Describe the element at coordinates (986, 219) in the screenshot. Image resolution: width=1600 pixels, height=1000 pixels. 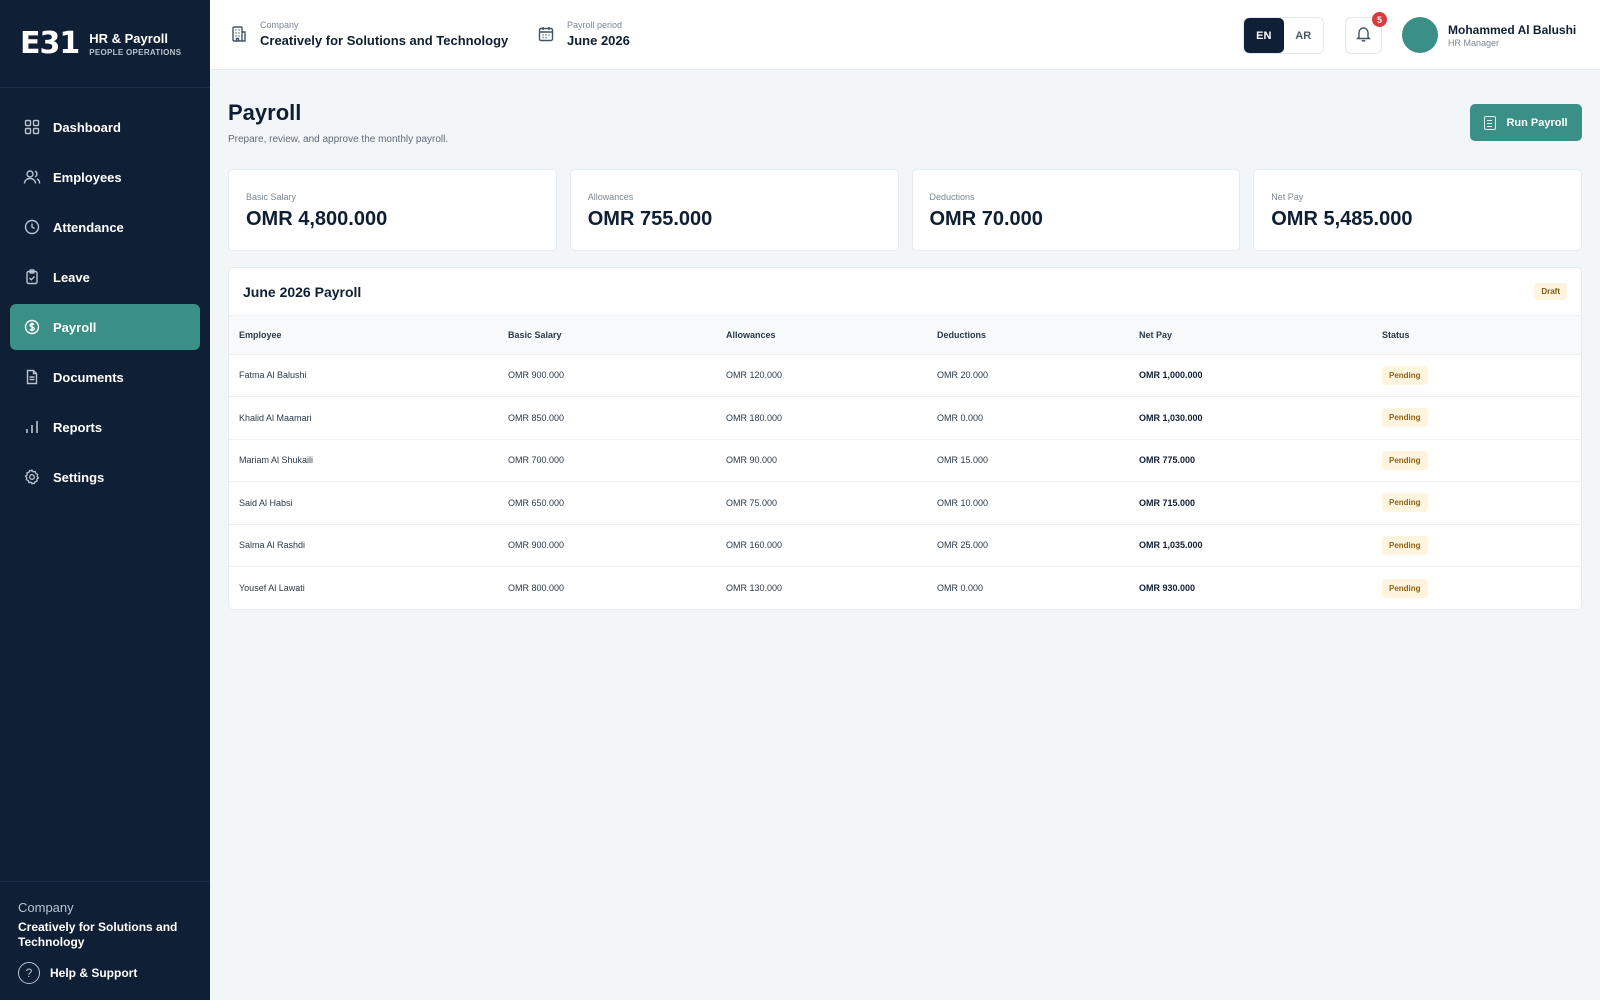
I see `summary-card-value: OMR 70.000` at that location.